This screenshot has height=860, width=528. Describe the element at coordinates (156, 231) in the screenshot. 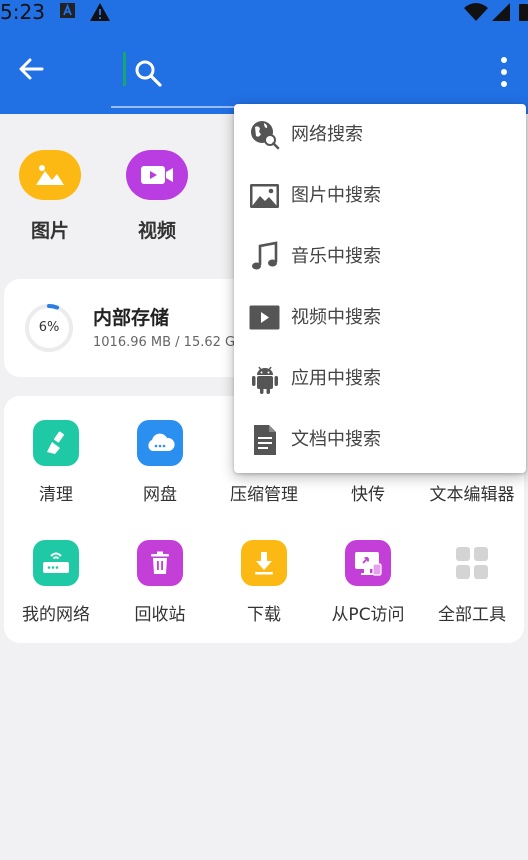

I see `quick-access-label: 视频` at that location.